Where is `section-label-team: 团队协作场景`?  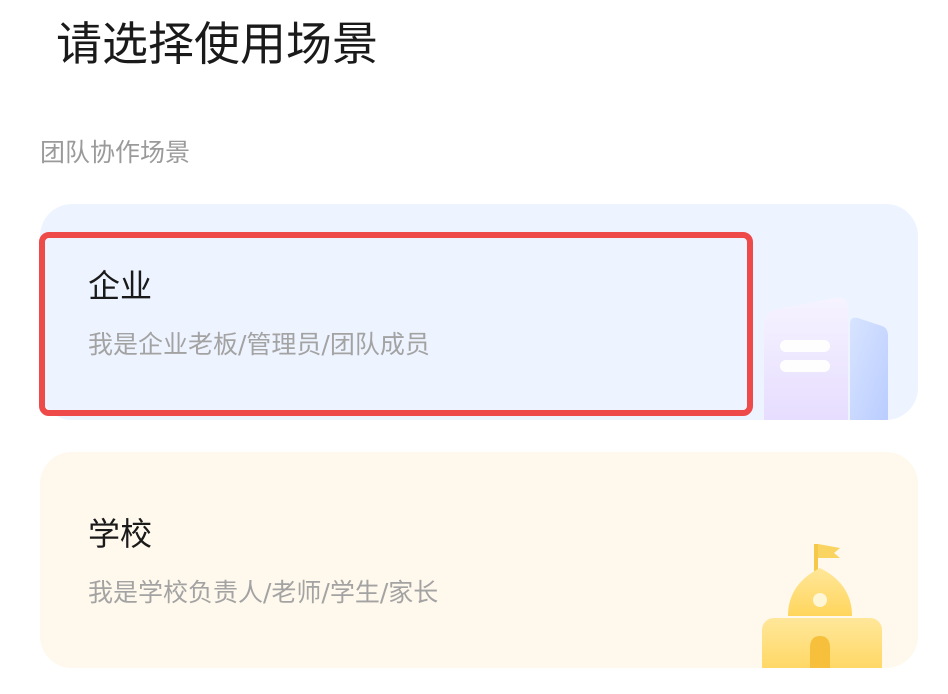
section-label-team: 团队协作场景 is located at coordinates (115, 152).